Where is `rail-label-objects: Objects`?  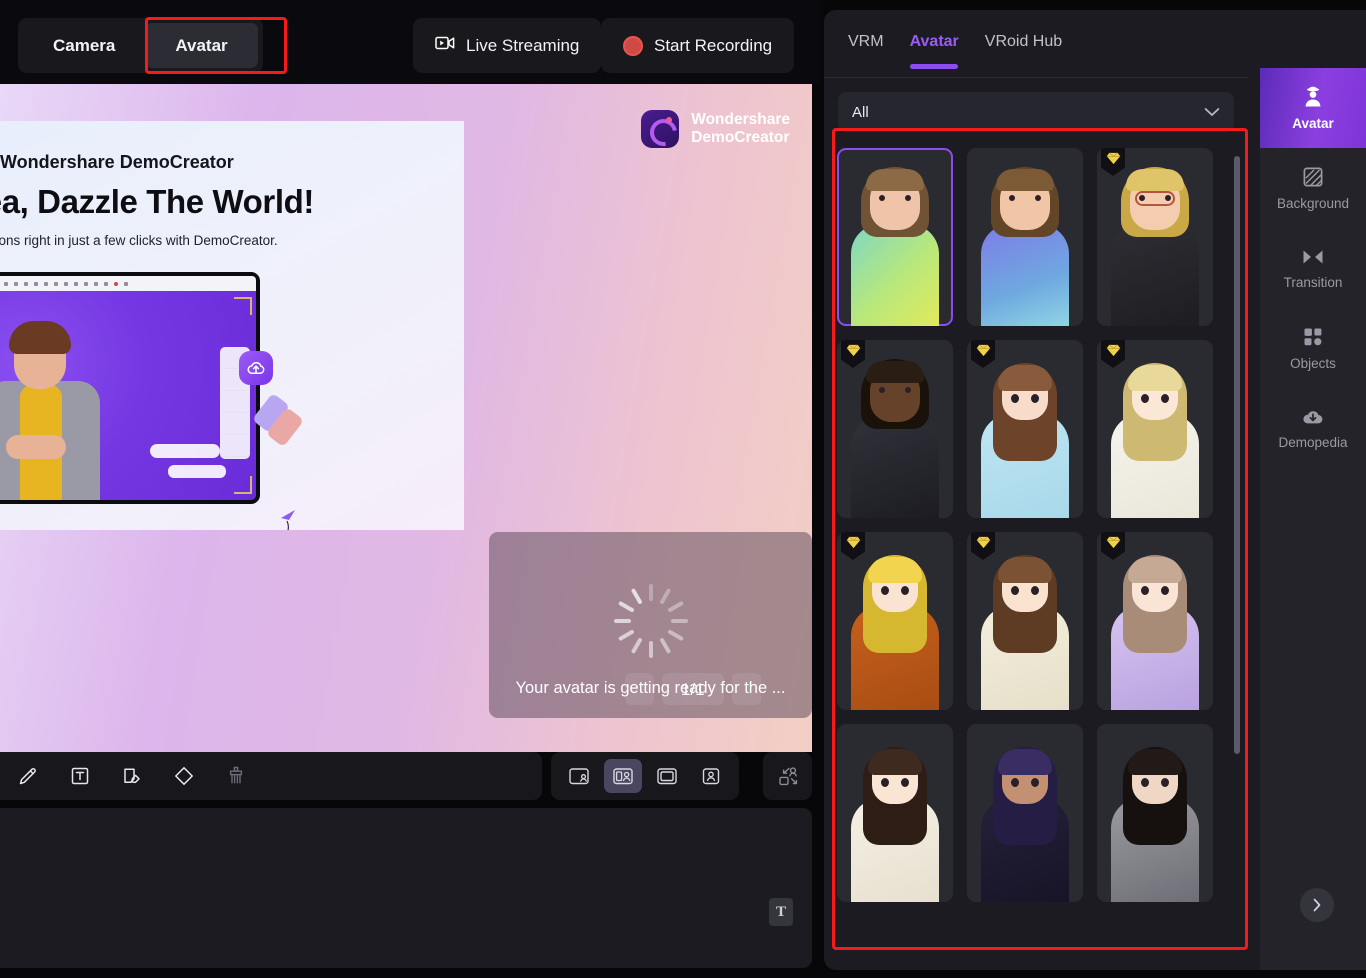 rail-label-objects: Objects is located at coordinates (1313, 363).